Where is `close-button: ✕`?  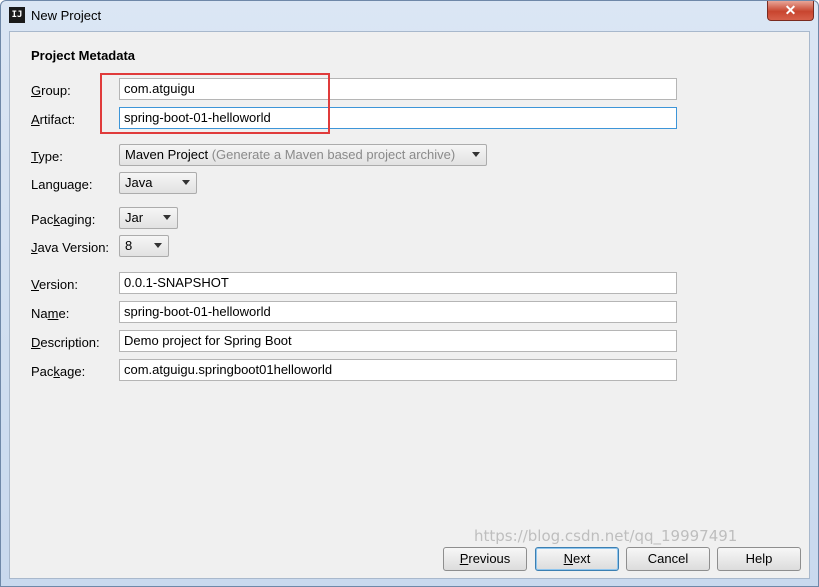 close-button: ✕ is located at coordinates (790, 11).